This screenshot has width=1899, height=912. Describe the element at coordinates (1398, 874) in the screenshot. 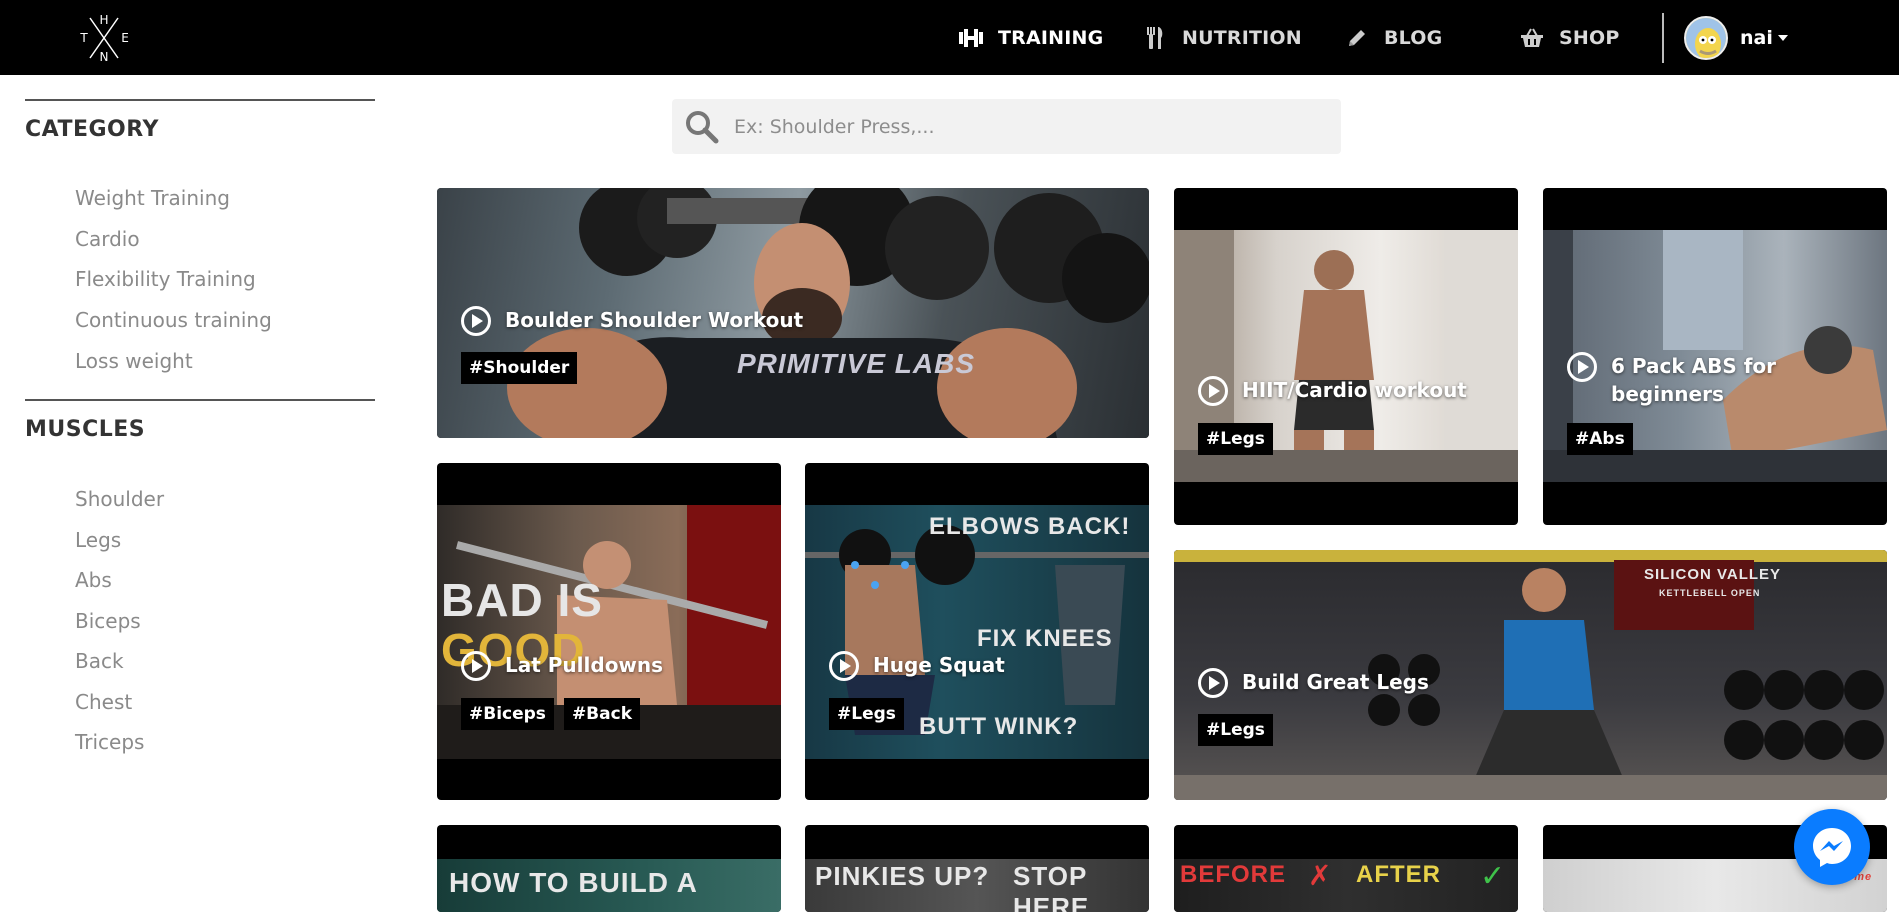

I see `thumbnail-caption: AFTER` at that location.